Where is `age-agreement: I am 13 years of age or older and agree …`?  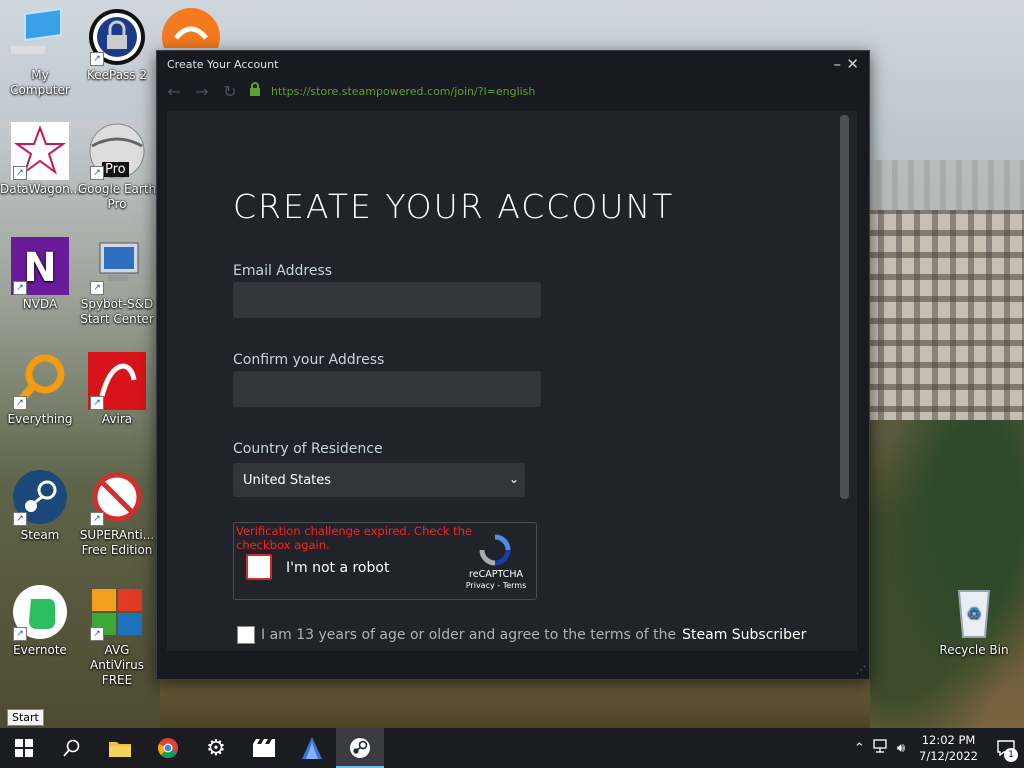
age-agreement: I am 13 years of age or older and agree … is located at coordinates (521, 635).